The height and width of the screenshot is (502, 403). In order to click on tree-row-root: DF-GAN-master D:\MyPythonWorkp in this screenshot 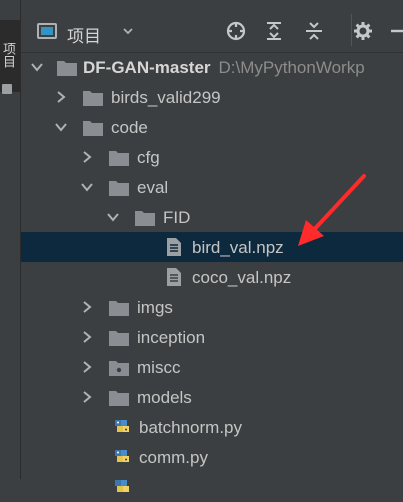, I will do `click(212, 67)`.